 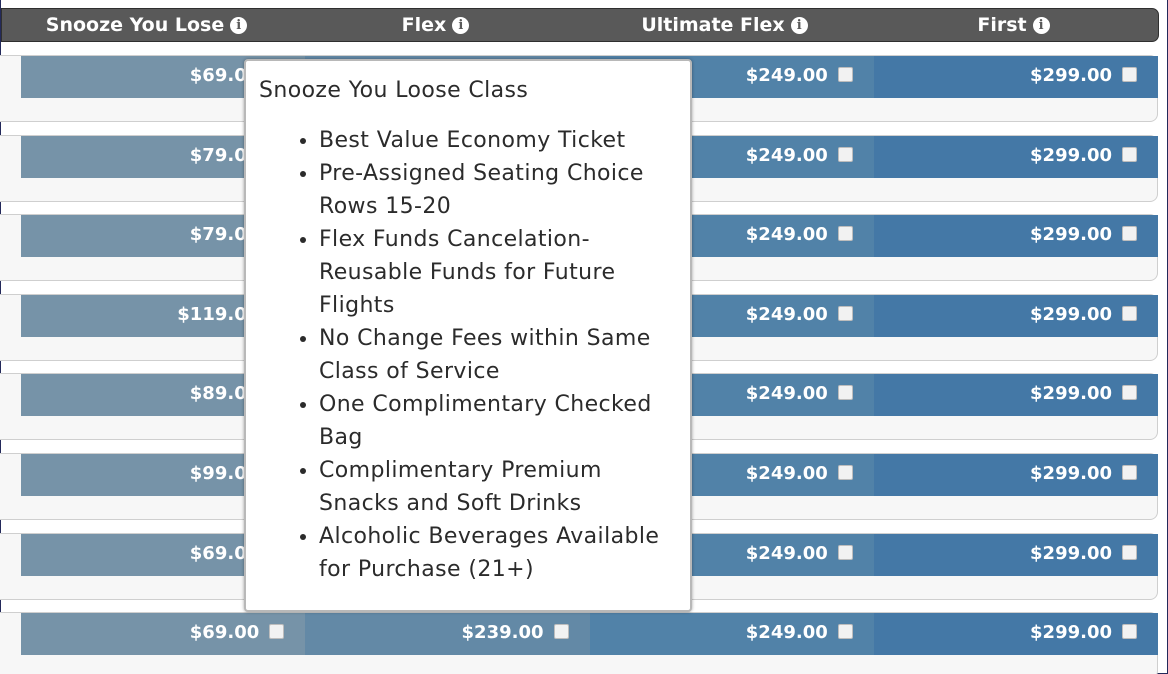 What do you see at coordinates (731, 634) in the screenshot?
I see `fare-option-ultimate-flex: $249.00` at bounding box center [731, 634].